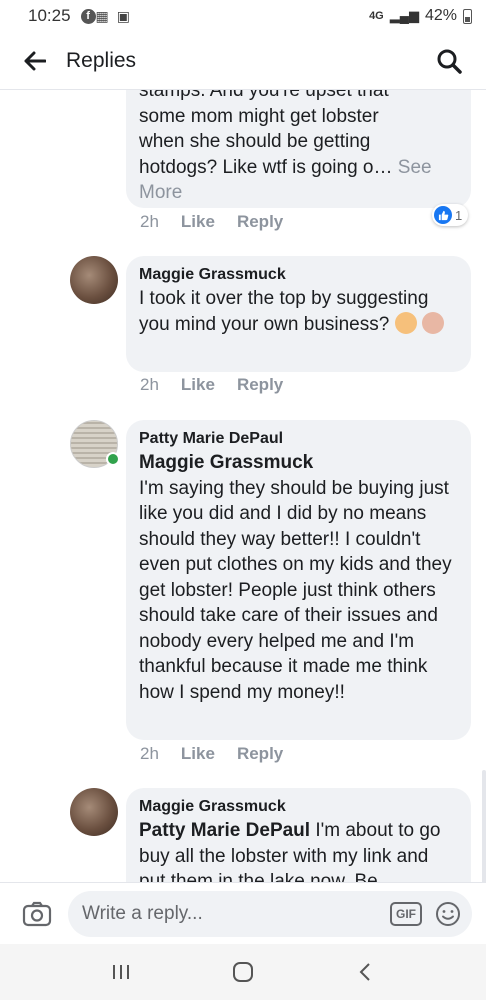 This screenshot has width=486, height=1000. What do you see at coordinates (448, 914) in the screenshot?
I see `emoji-icon` at bounding box center [448, 914].